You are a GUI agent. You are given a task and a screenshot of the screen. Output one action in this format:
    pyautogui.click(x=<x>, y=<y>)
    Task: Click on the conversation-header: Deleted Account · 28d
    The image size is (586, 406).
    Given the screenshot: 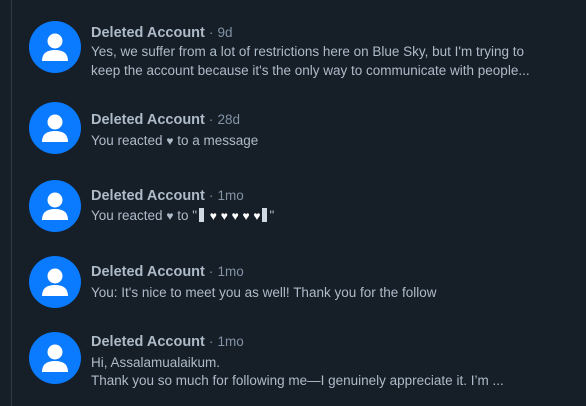 What is the action you would take?
    pyautogui.click(x=165, y=120)
    